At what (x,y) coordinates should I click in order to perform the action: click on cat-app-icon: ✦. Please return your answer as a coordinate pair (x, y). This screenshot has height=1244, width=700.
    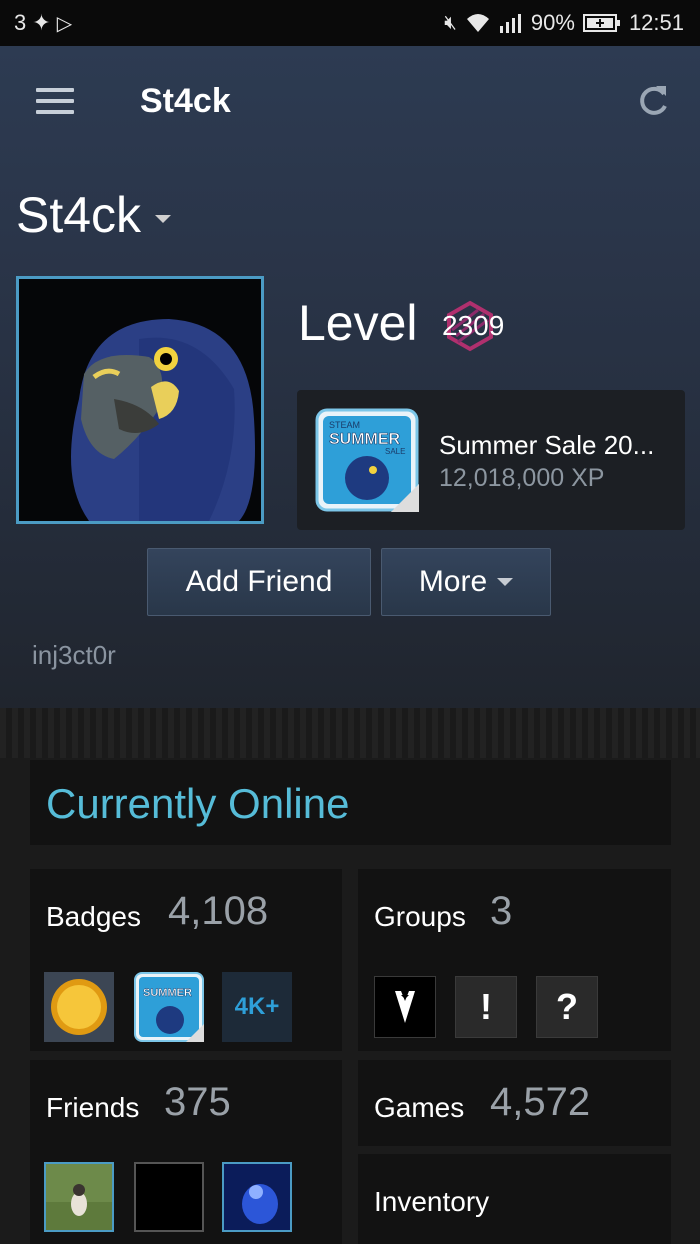
    Looking at the image, I should click on (41, 22).